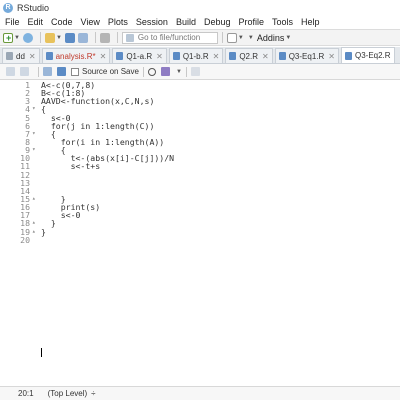 The image size is (400, 400). What do you see at coordinates (152, 22) in the screenshot?
I see `menu-session: Session` at bounding box center [152, 22].